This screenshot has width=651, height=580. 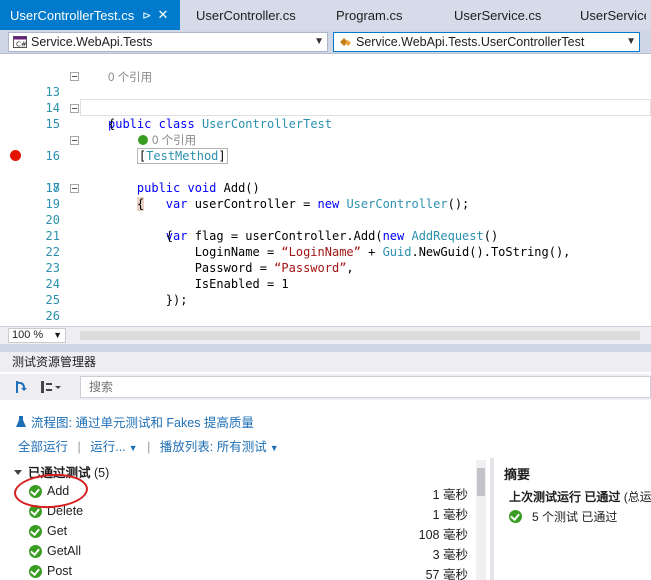 I want to click on tab-userservice-overflow: UserService, so click(x=606, y=15).